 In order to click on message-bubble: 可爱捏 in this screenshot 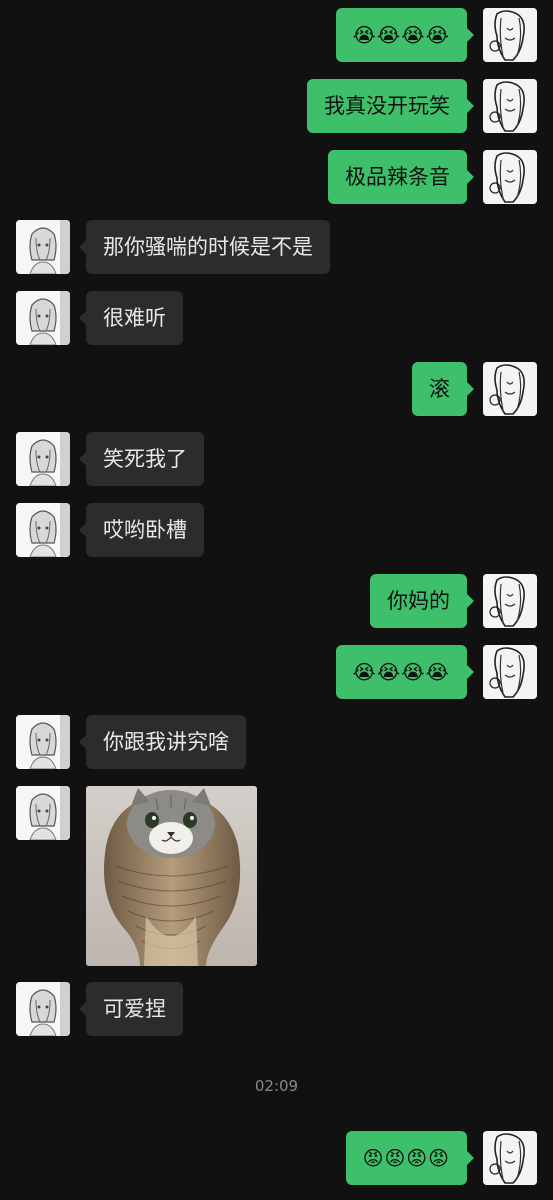, I will do `click(131, 1009)`.